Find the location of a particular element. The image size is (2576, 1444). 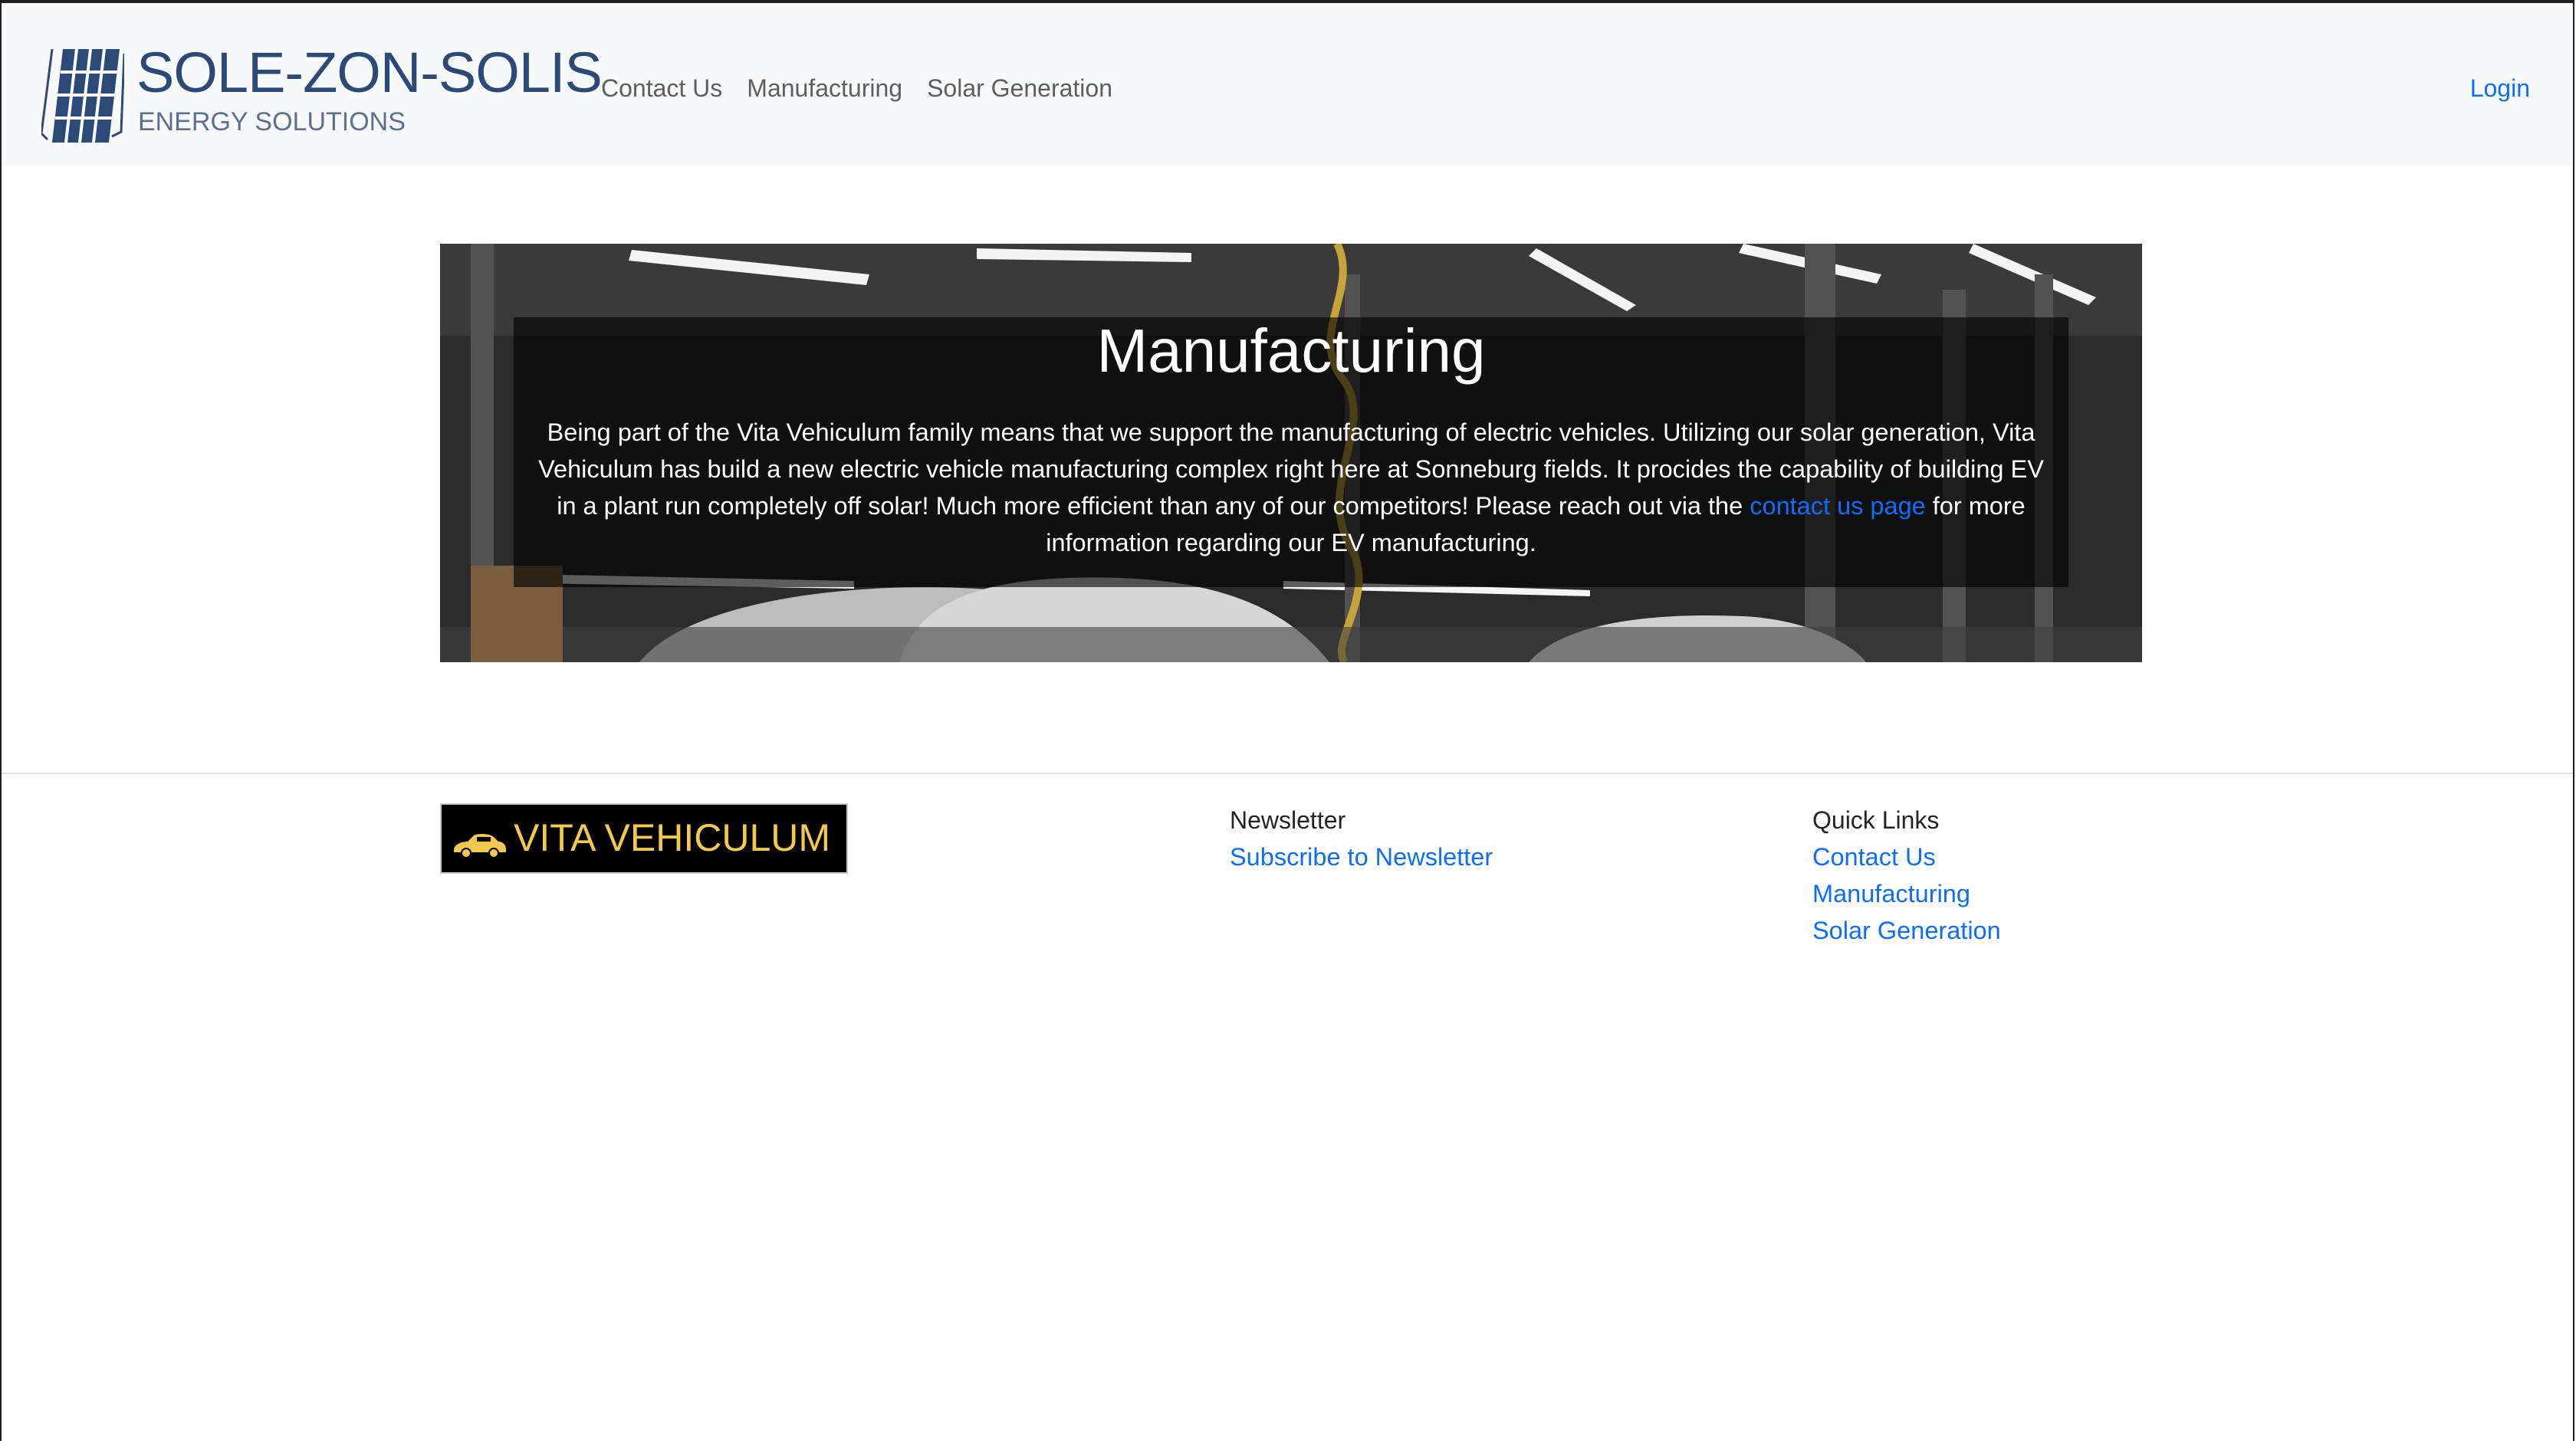

login-link: Login is located at coordinates (2500, 88).